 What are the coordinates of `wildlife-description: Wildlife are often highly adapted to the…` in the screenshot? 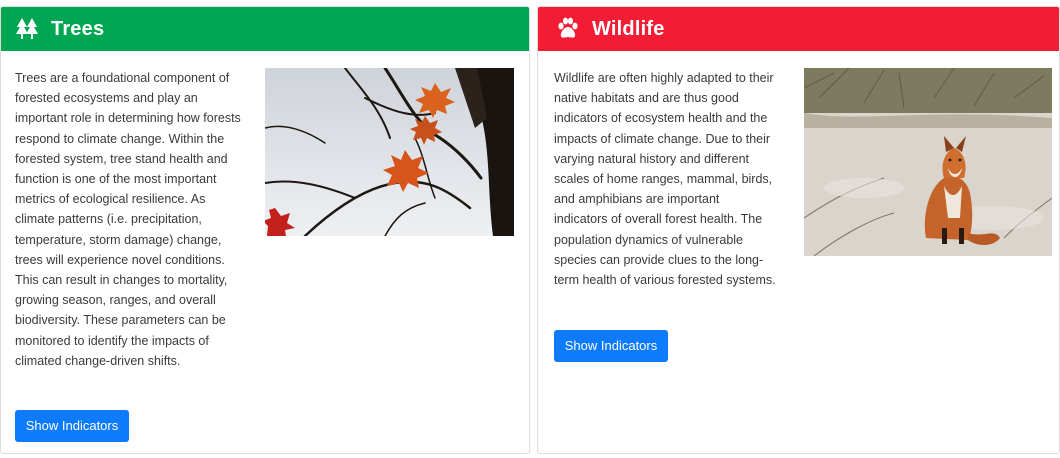 It's located at (665, 179).